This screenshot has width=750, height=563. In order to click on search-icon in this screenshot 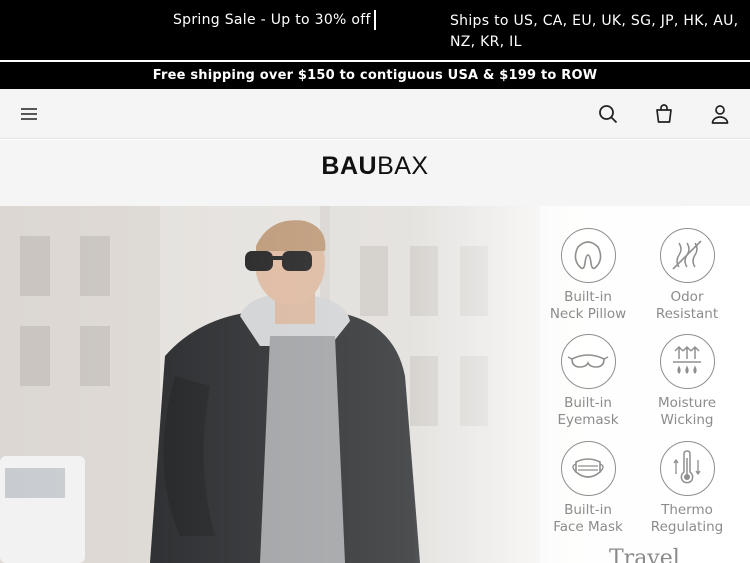, I will do `click(608, 114)`.